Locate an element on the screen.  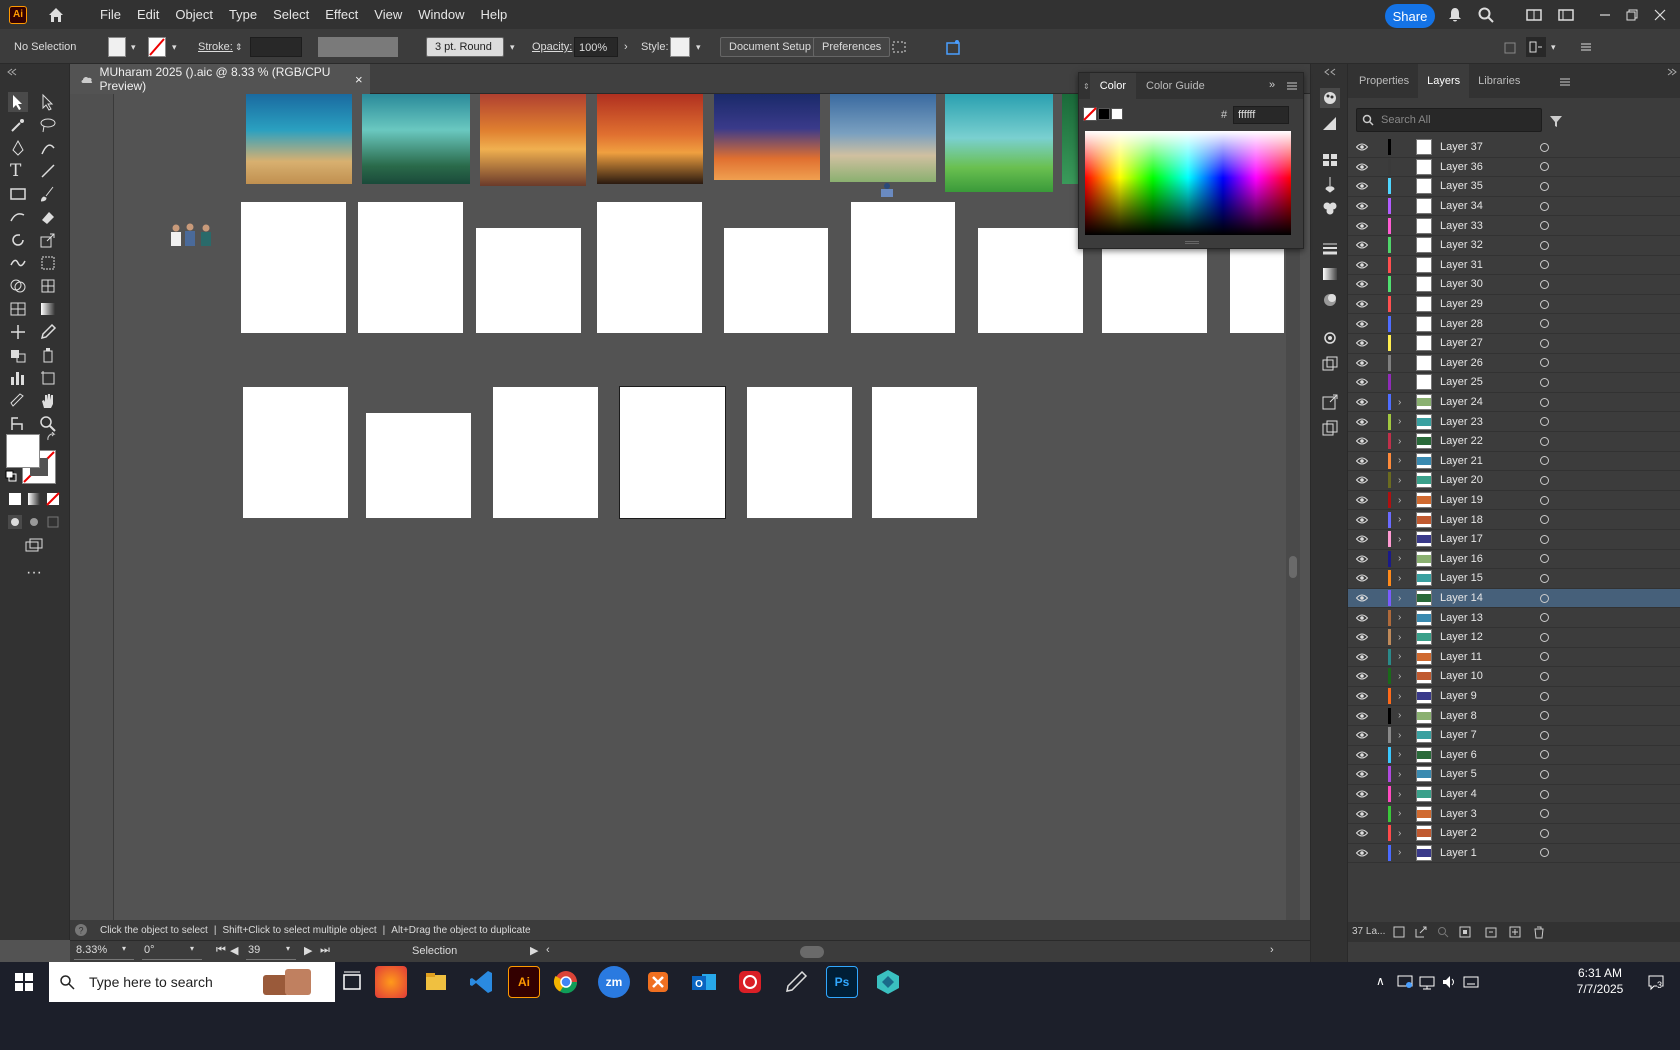
layer-name: Layer 6 is located at coordinates (1458, 755).